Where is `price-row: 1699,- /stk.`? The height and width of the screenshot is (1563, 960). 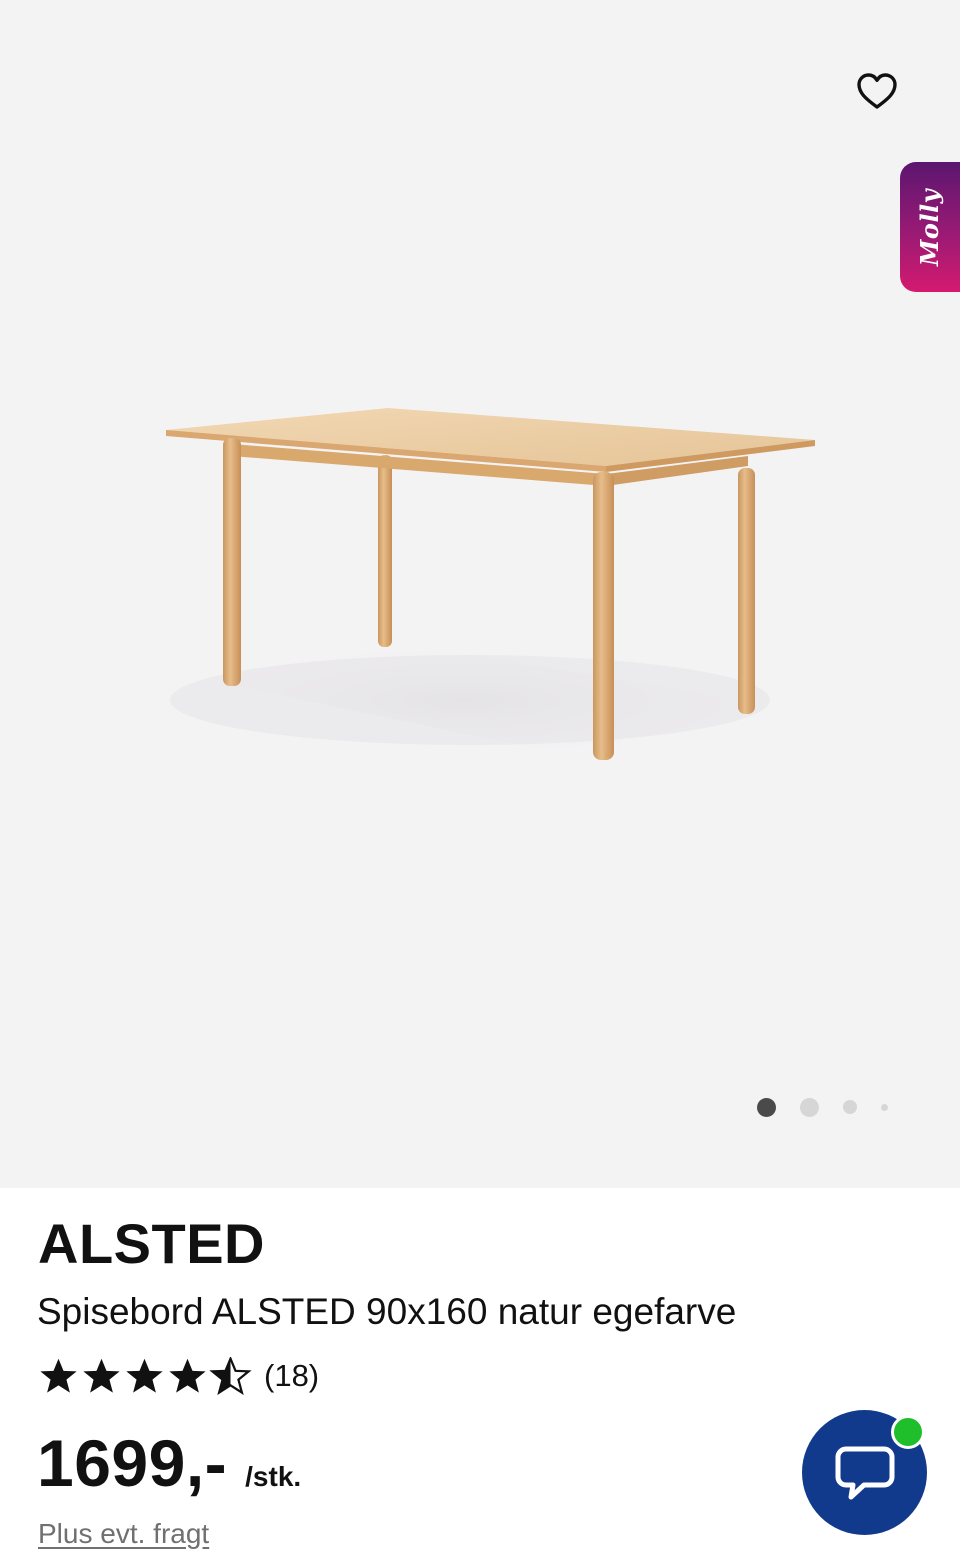
price-row: 1699,- /stk. is located at coordinates (169, 1463).